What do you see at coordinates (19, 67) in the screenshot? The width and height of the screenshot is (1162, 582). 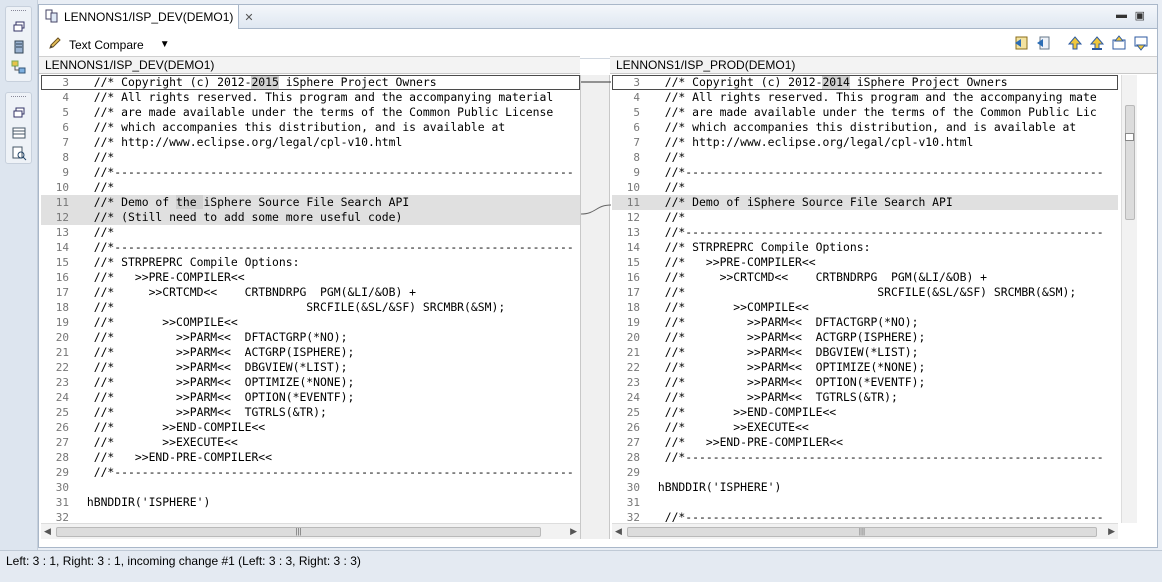 I see `tree-icon` at bounding box center [19, 67].